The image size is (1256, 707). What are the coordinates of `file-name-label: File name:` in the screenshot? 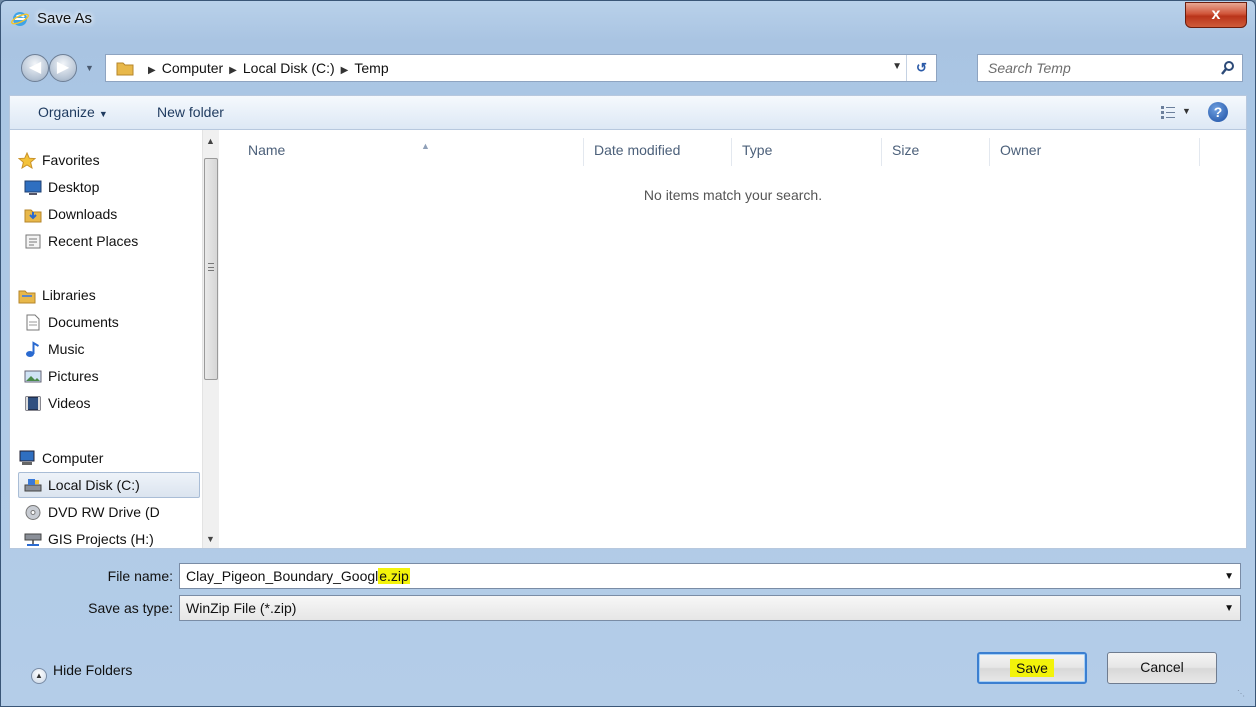 It's located at (140, 576).